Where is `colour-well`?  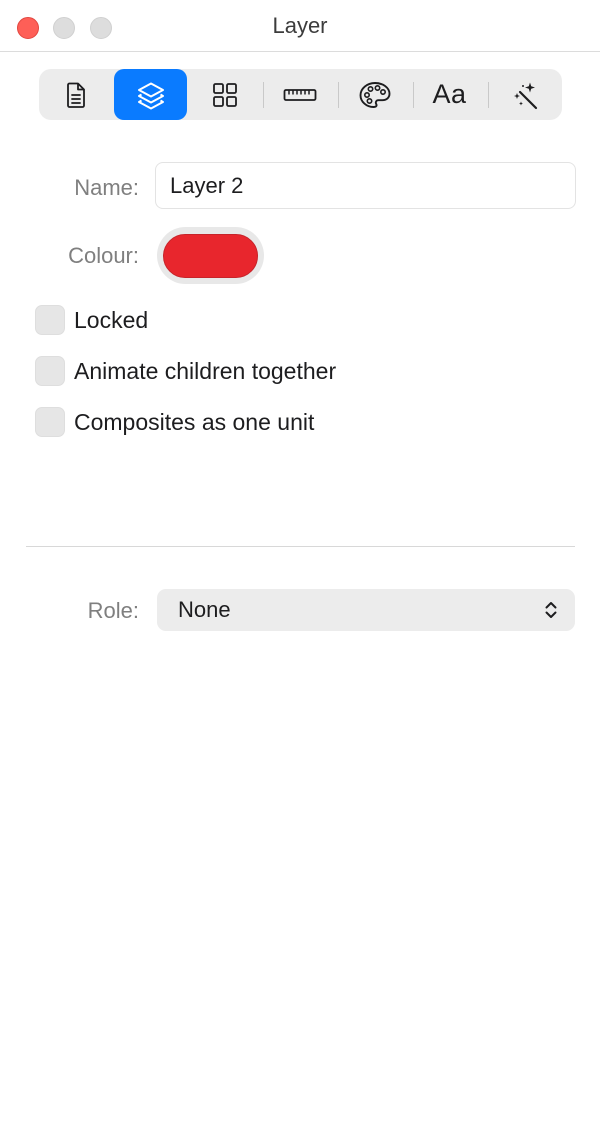
colour-well is located at coordinates (210, 255).